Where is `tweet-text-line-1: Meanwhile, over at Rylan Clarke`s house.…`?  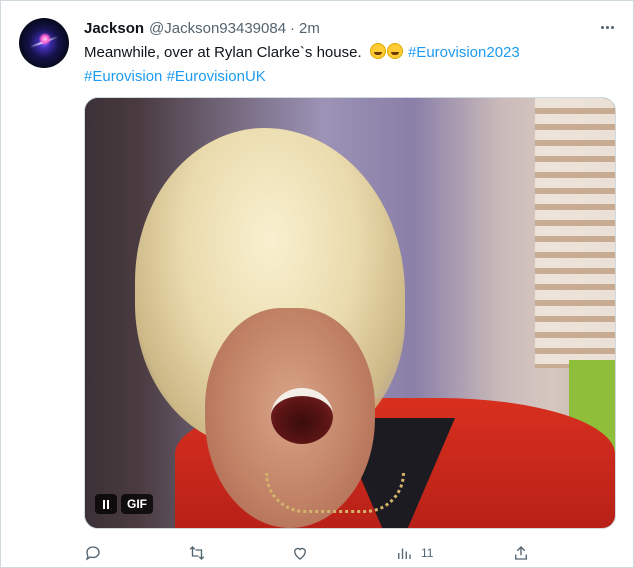
tweet-text-line-1: Meanwhile, over at Rylan Clarke`s house.… is located at coordinates (349, 53).